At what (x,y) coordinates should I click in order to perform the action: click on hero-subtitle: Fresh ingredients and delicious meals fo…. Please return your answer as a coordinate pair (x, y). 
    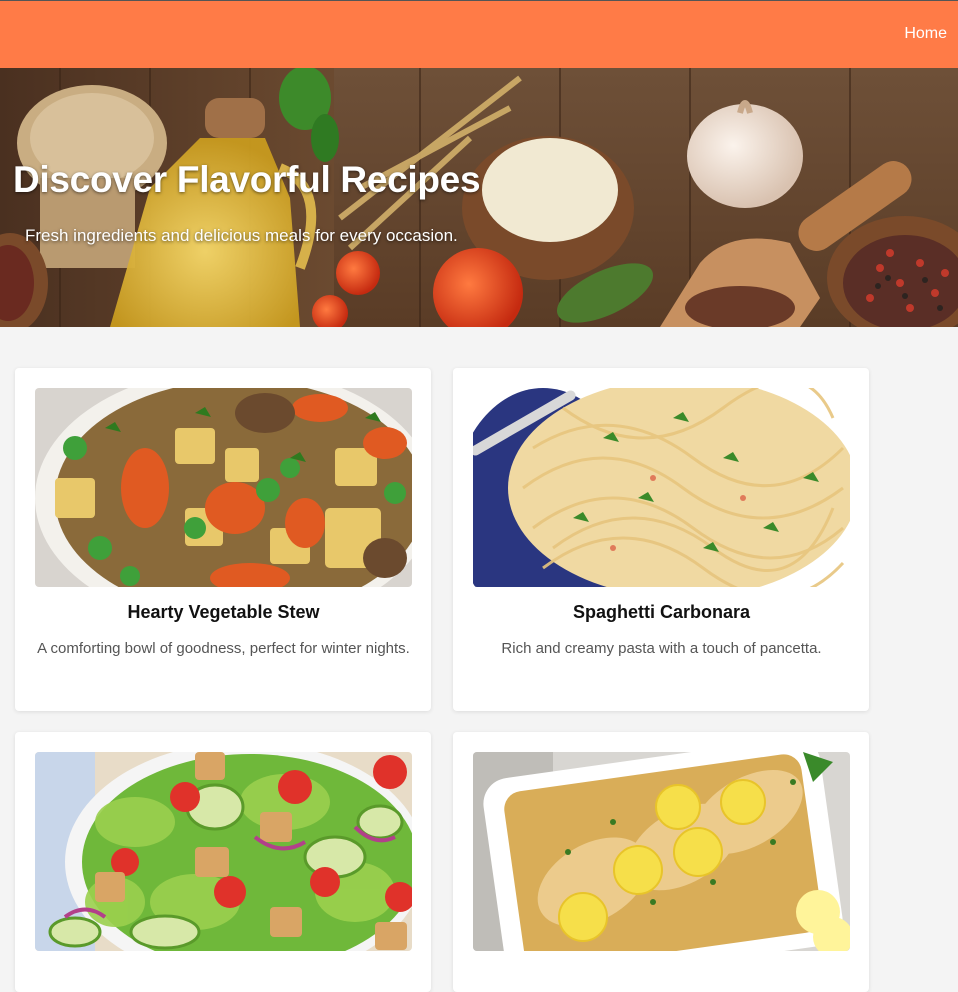
    Looking at the image, I should click on (241, 235).